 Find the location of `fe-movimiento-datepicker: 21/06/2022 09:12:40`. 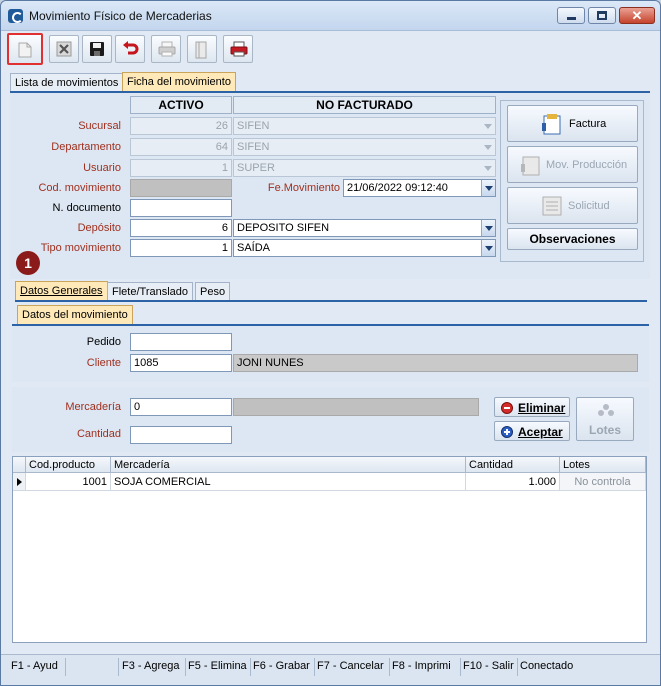

fe-movimiento-datepicker: 21/06/2022 09:12:40 is located at coordinates (419, 188).